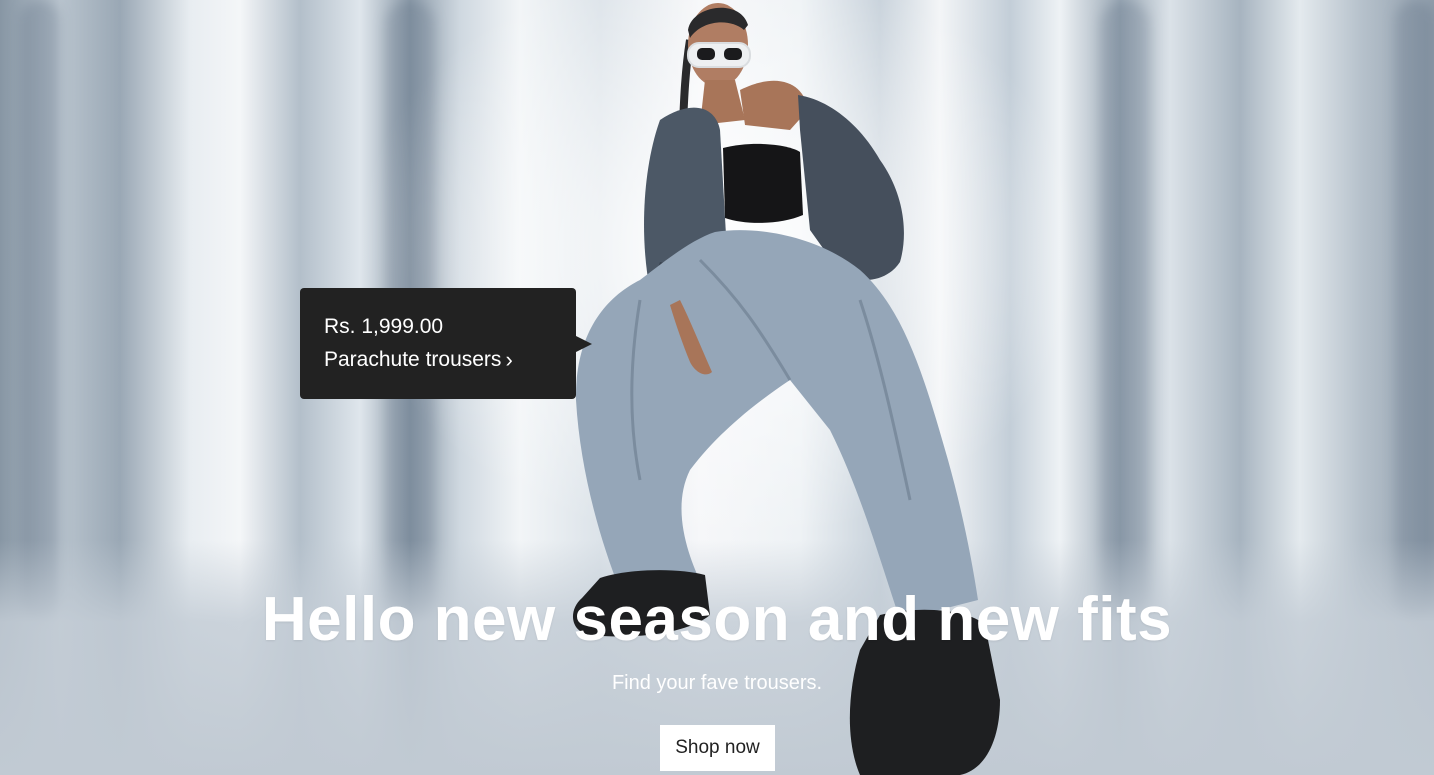  What do you see at coordinates (717, 619) in the screenshot?
I see `hero-headline: Hello new season and new fits` at bounding box center [717, 619].